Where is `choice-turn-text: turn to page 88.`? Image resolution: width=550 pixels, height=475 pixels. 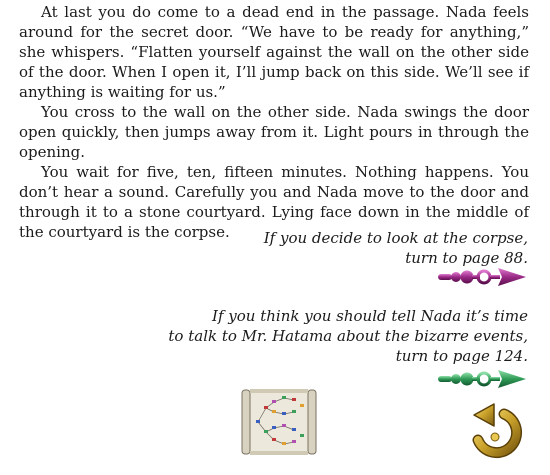 choice-turn-text: turn to page 88. is located at coordinates (466, 258).